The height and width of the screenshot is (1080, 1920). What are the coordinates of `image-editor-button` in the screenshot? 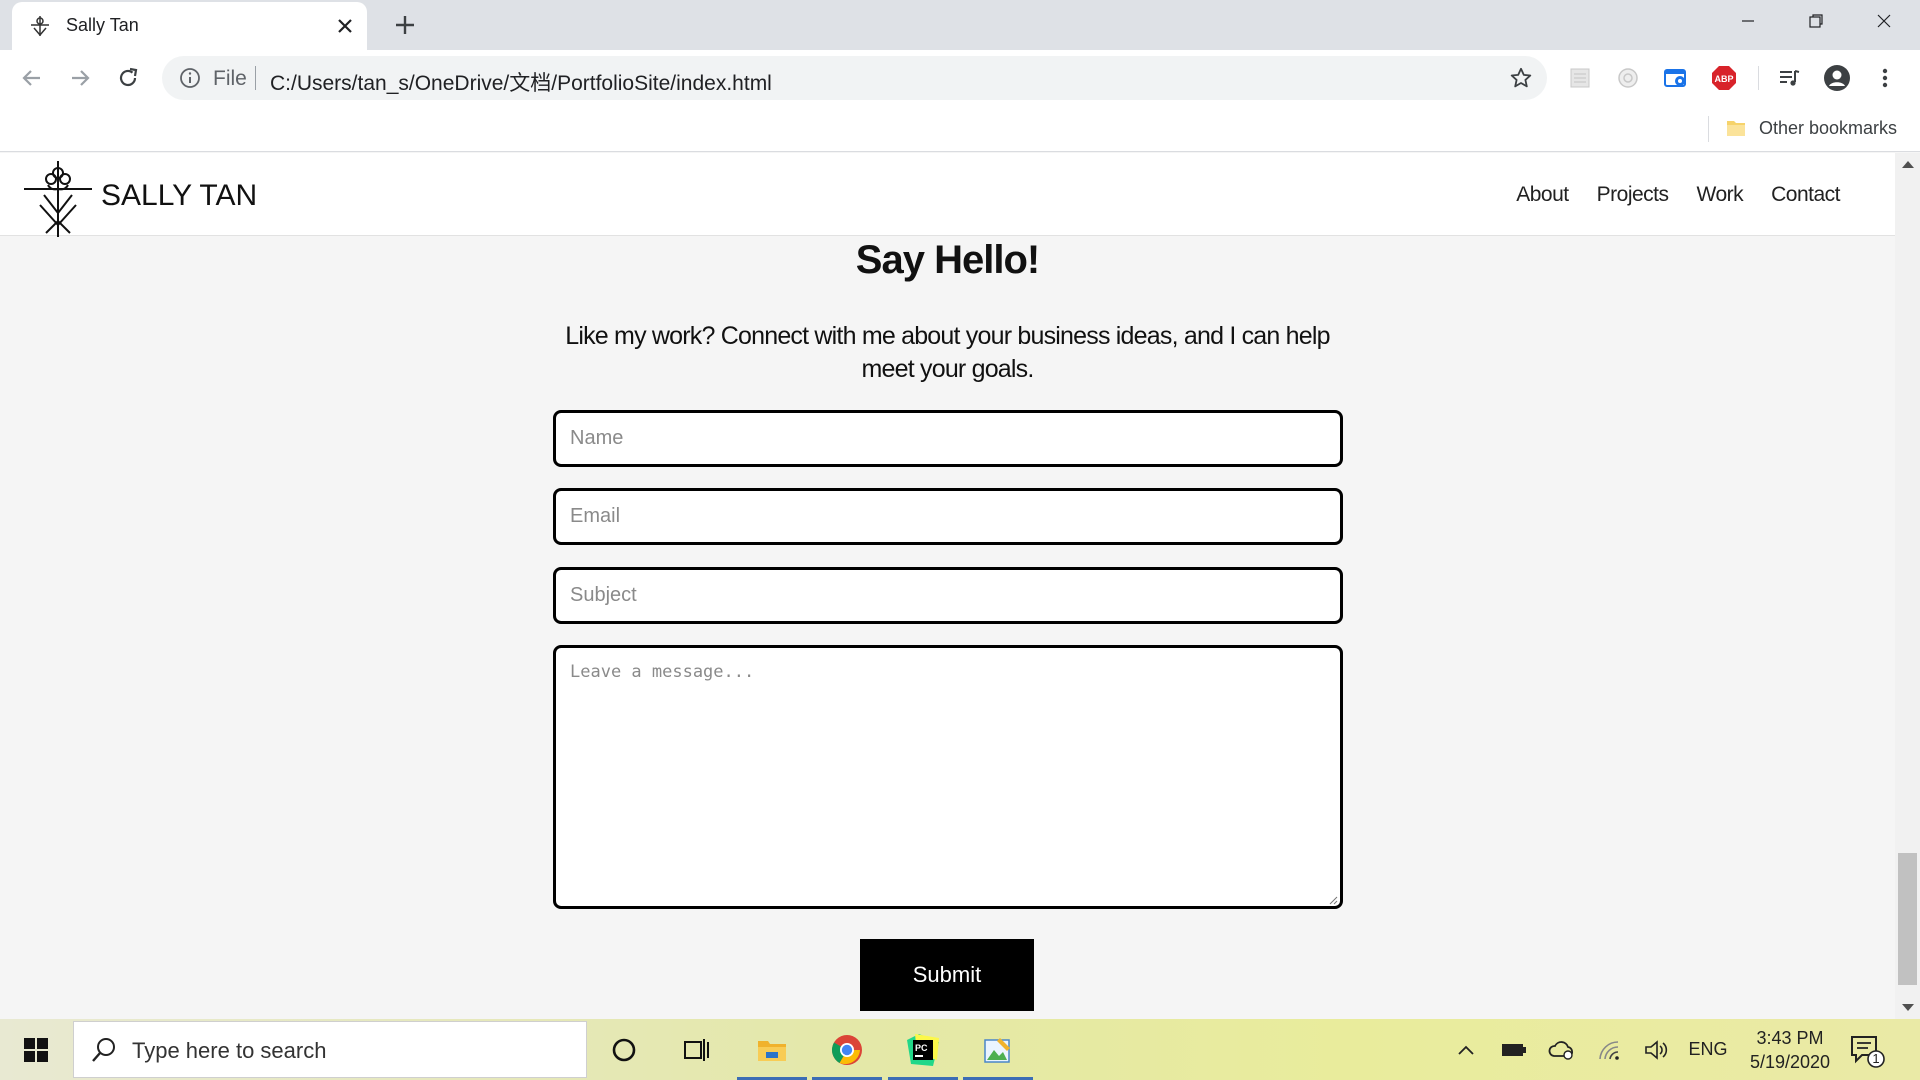 It's located at (998, 1049).